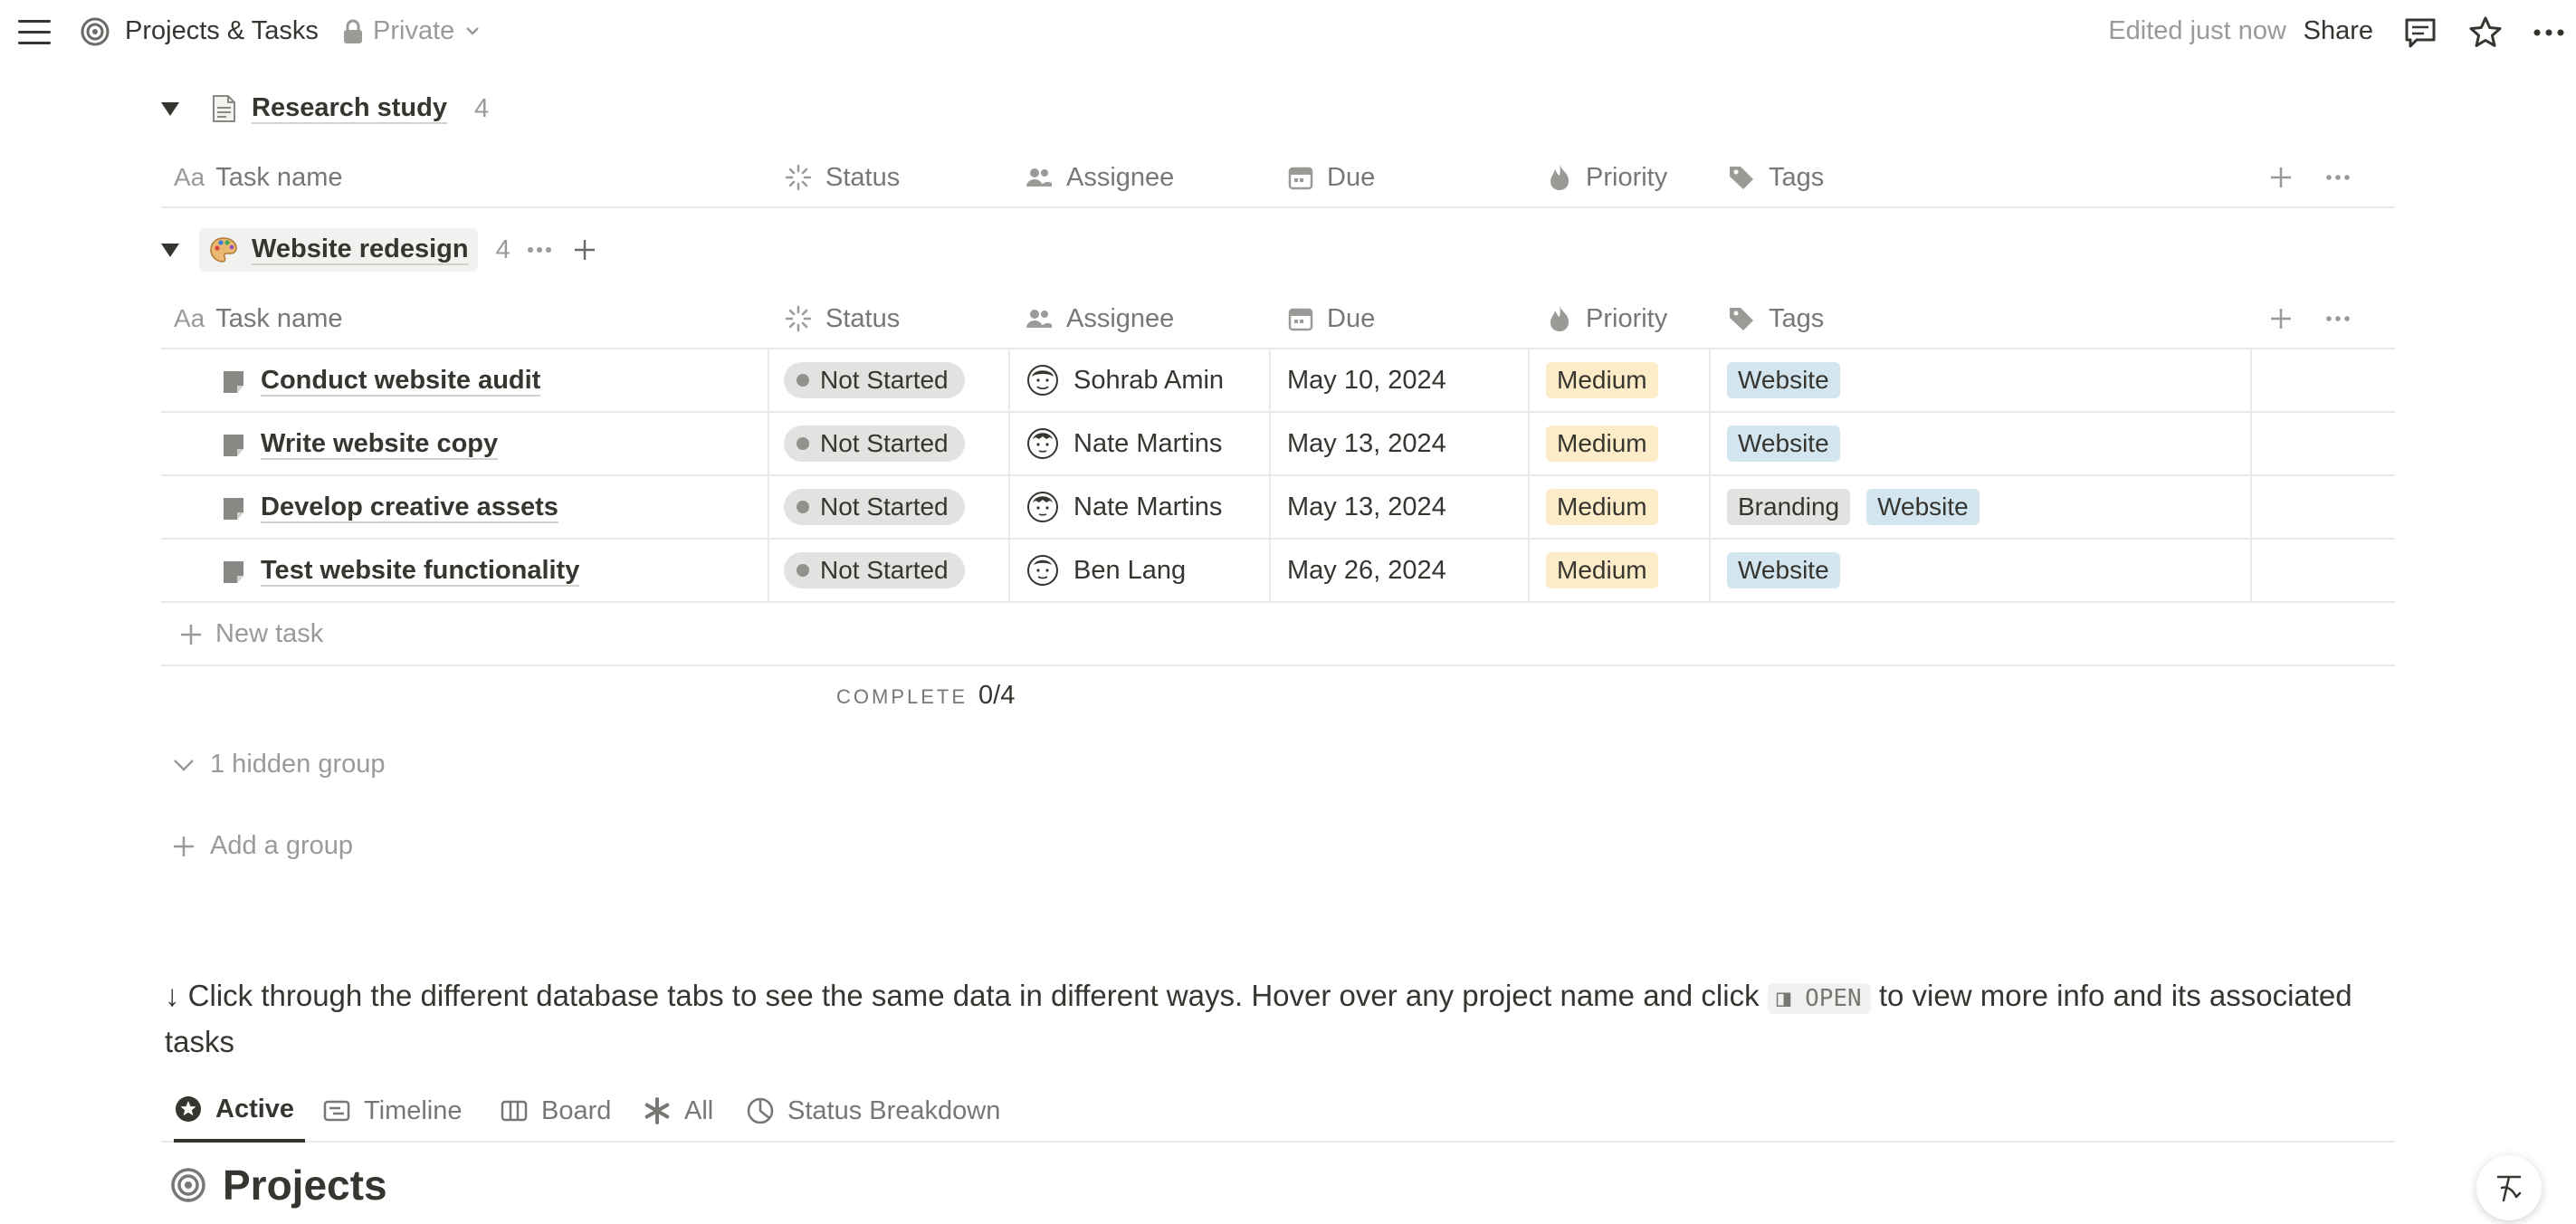  I want to click on page-icon, so click(233, 509).